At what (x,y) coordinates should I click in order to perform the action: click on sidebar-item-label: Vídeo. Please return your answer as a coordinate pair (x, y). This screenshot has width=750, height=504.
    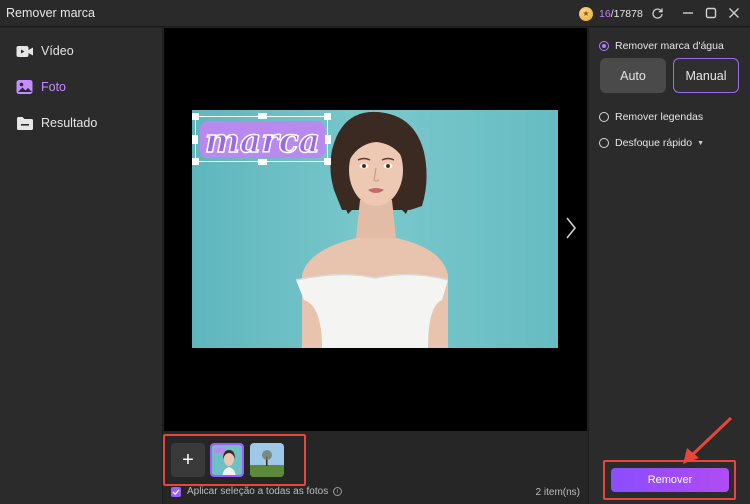
    Looking at the image, I should click on (57, 51).